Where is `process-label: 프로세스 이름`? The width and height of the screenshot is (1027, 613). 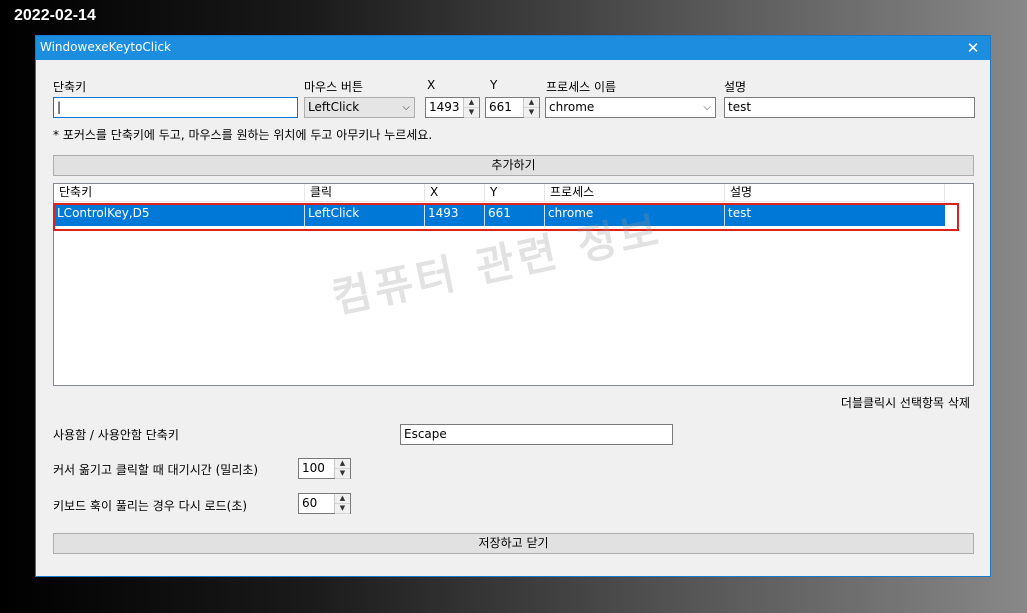 process-label: 프로세스 이름 is located at coordinates (581, 87).